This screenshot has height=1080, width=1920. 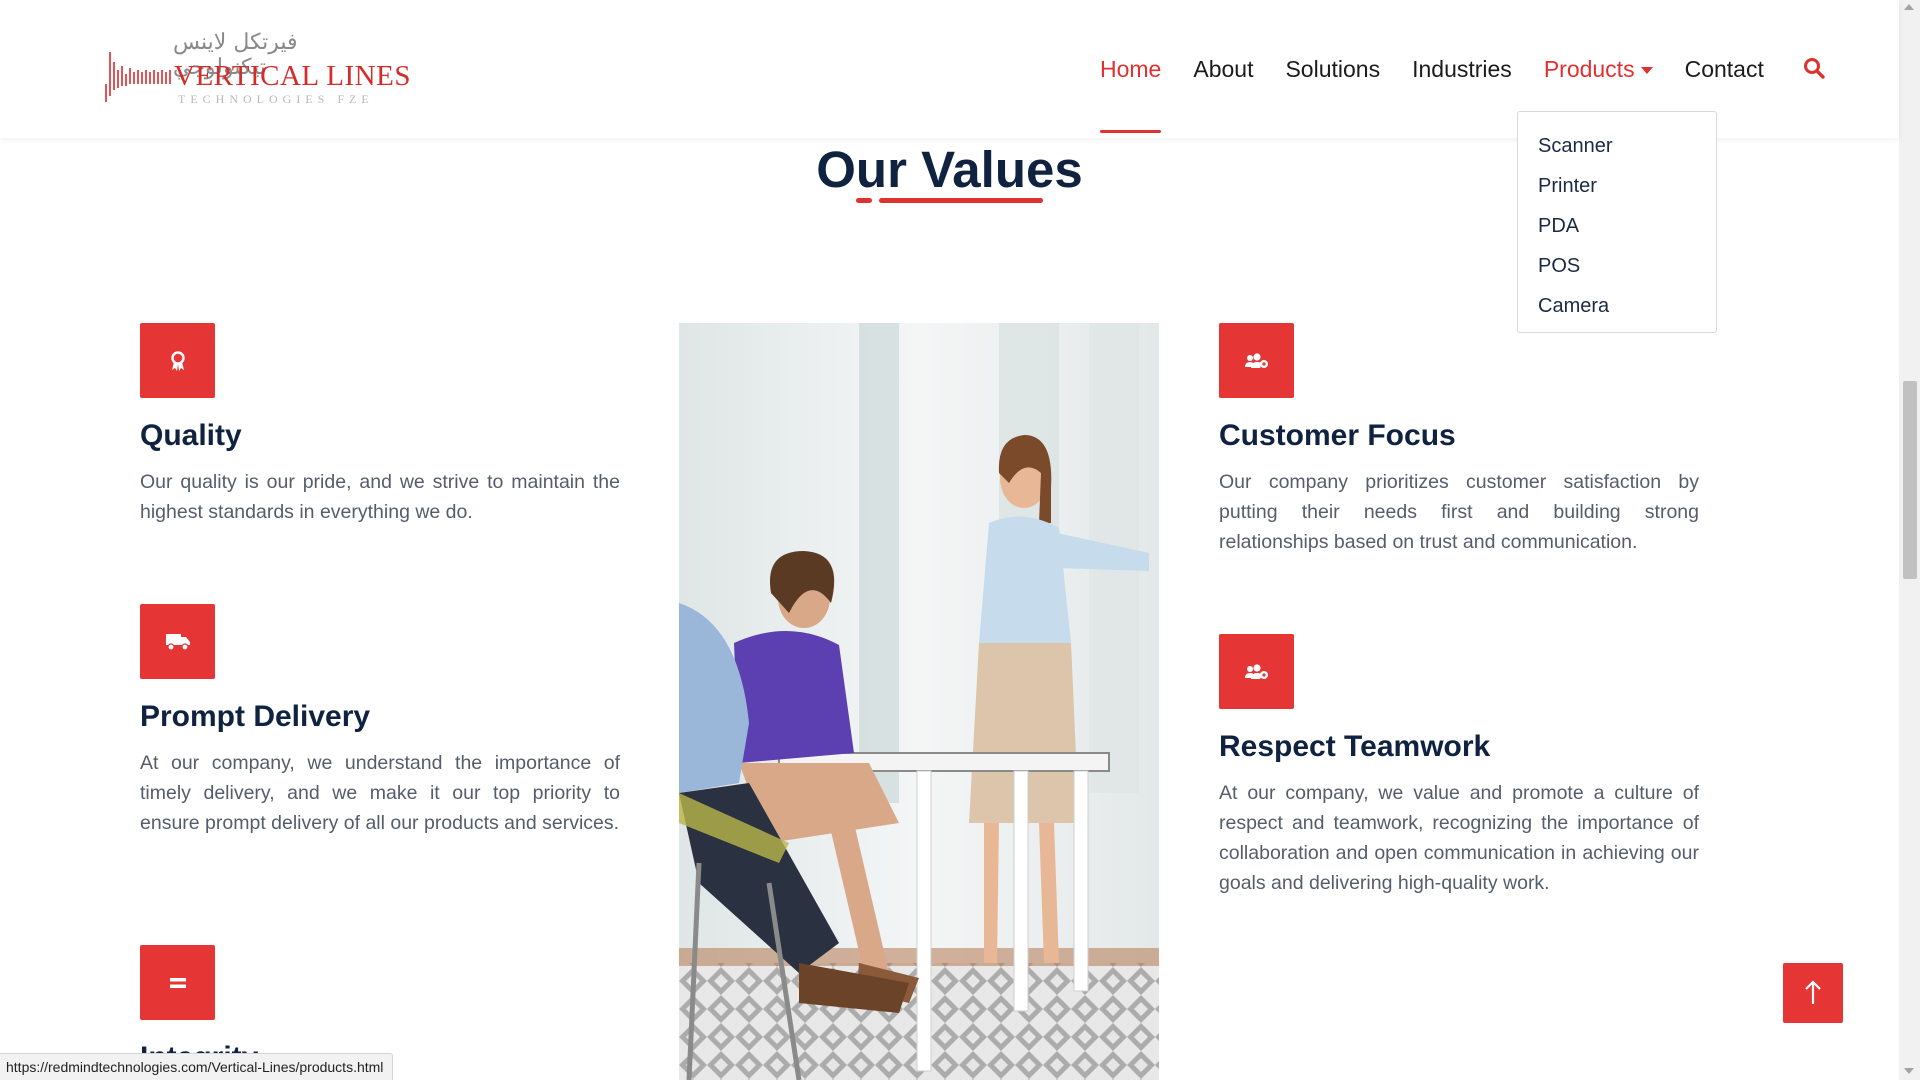 I want to click on title-underline-bar, so click(x=961, y=200).